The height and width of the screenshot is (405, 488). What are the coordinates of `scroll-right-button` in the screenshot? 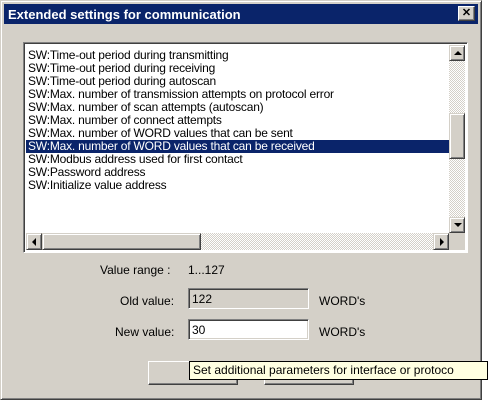 It's located at (441, 241).